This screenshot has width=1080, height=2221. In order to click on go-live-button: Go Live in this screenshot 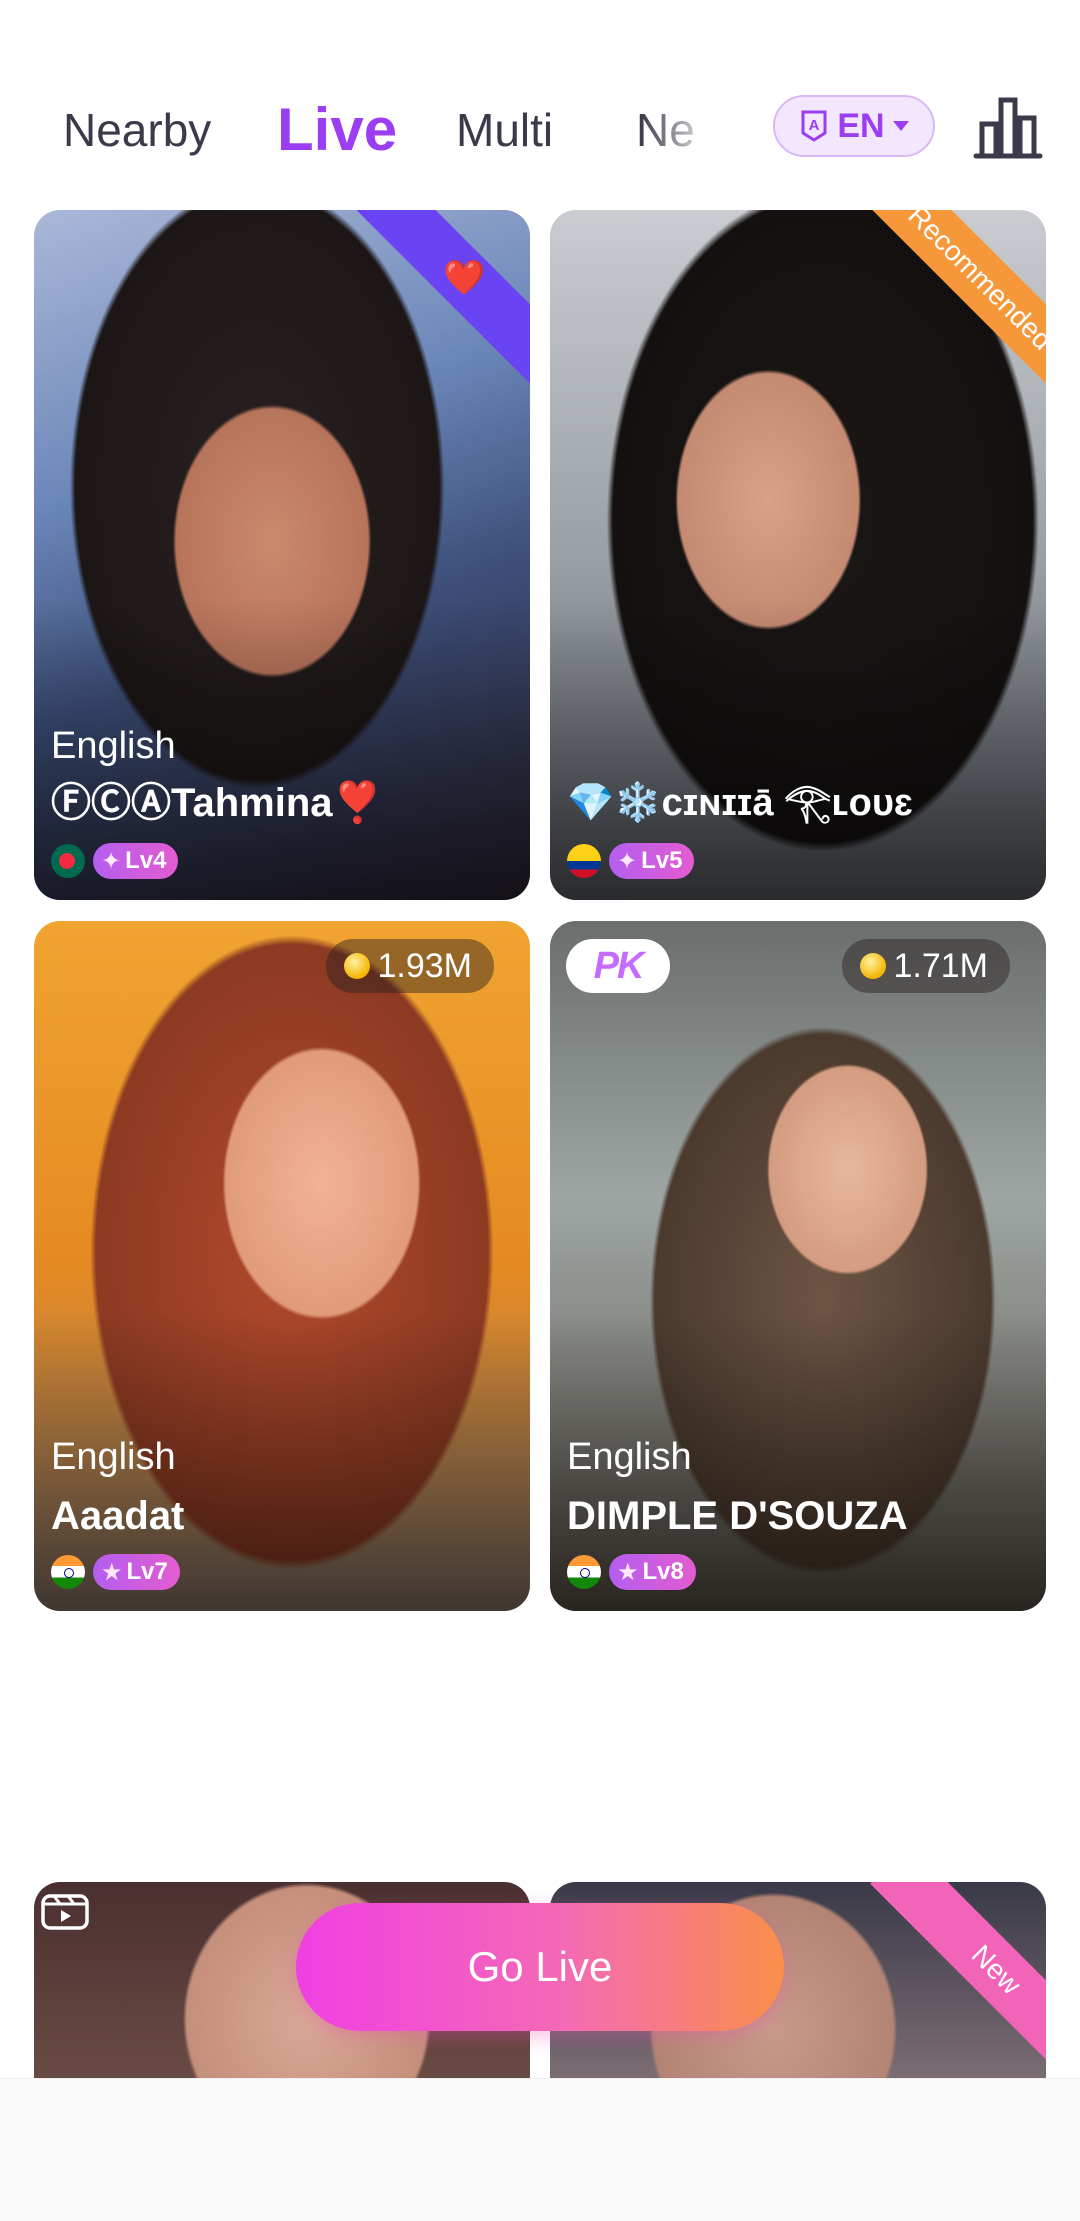, I will do `click(540, 1967)`.